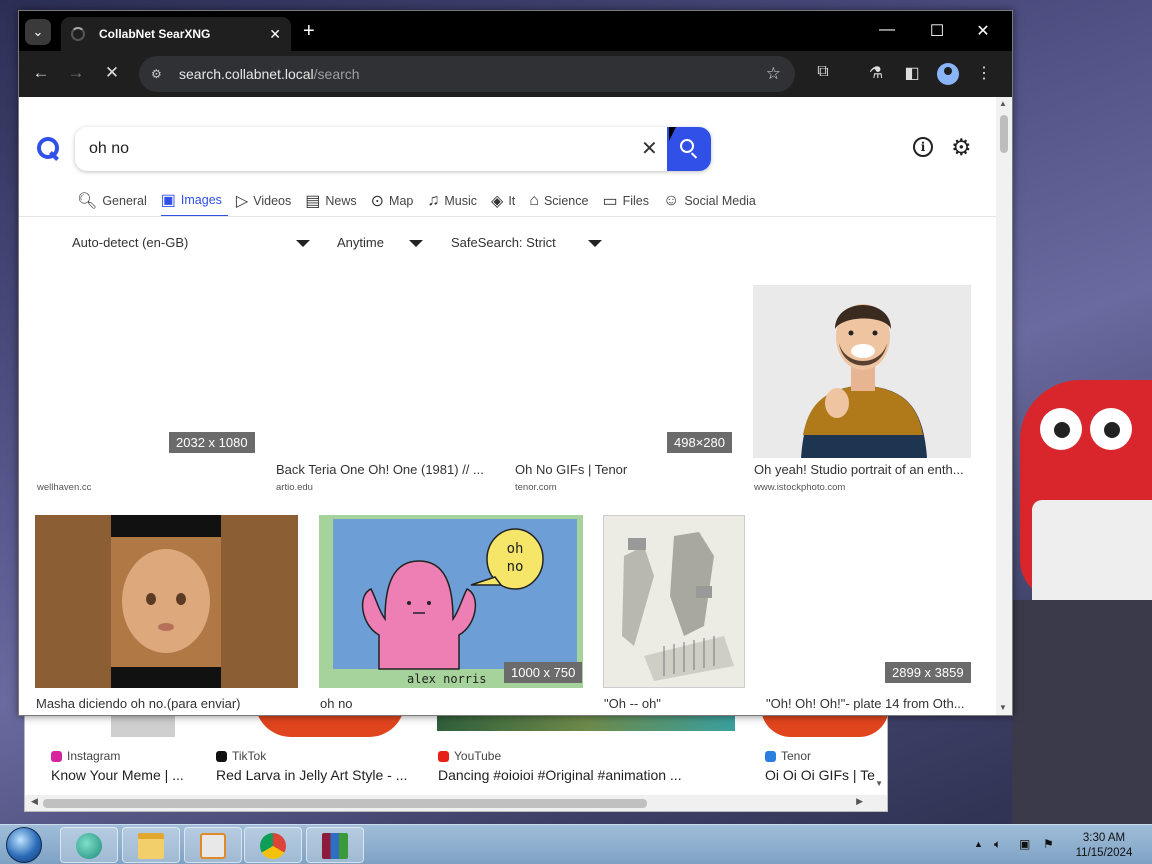 Image resolution: width=1152 pixels, height=864 pixels. What do you see at coordinates (543, 672) in the screenshot?
I see `image-dimensions: 1000 x 750` at bounding box center [543, 672].